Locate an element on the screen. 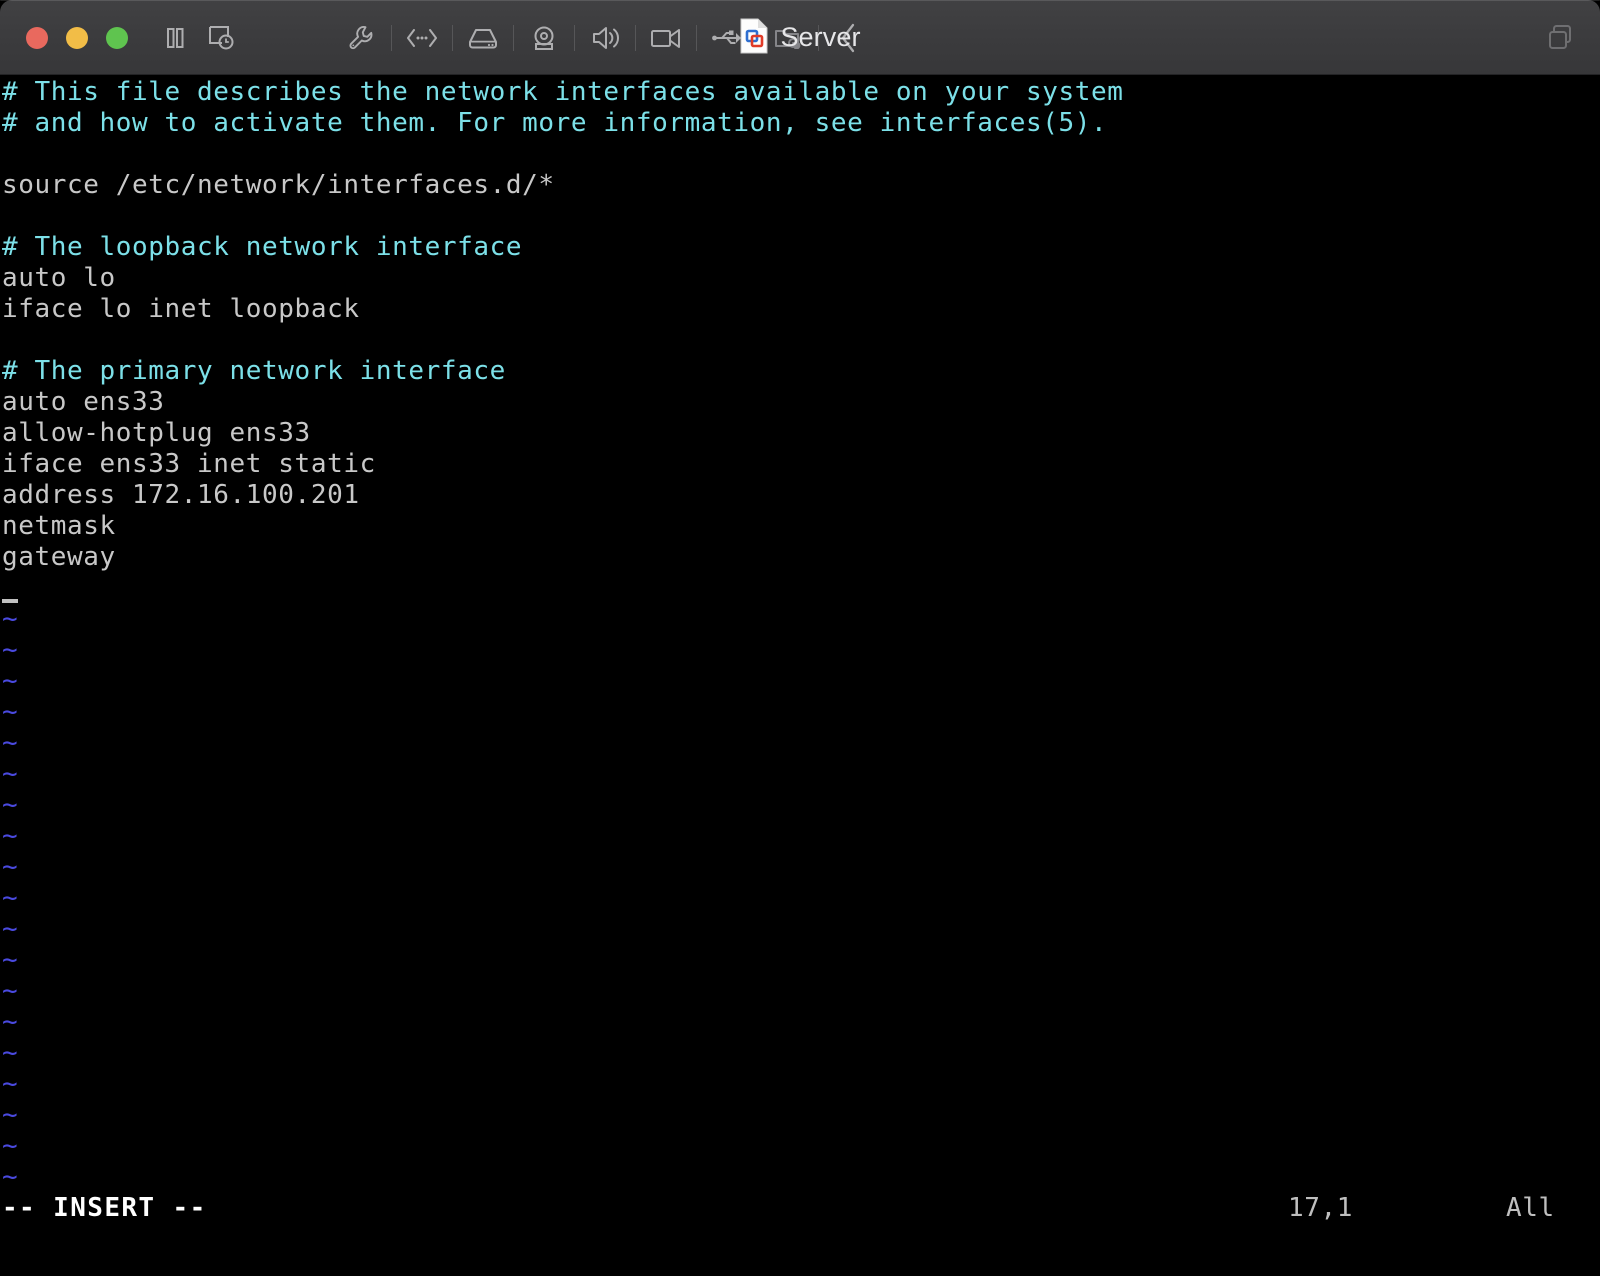 This screenshot has height=1276, width=1600. sound-icon is located at coordinates (605, 38).